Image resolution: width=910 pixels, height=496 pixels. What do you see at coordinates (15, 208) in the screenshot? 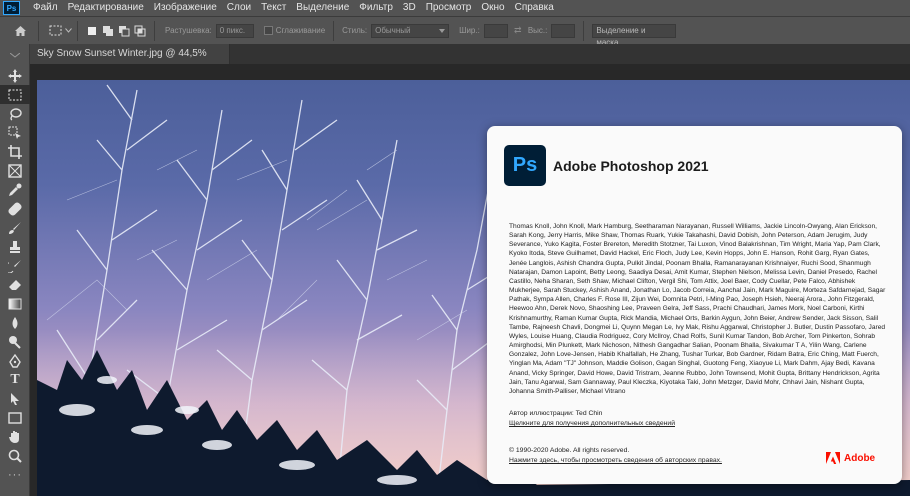
I see `healing-brush-tool-icon` at bounding box center [15, 208].